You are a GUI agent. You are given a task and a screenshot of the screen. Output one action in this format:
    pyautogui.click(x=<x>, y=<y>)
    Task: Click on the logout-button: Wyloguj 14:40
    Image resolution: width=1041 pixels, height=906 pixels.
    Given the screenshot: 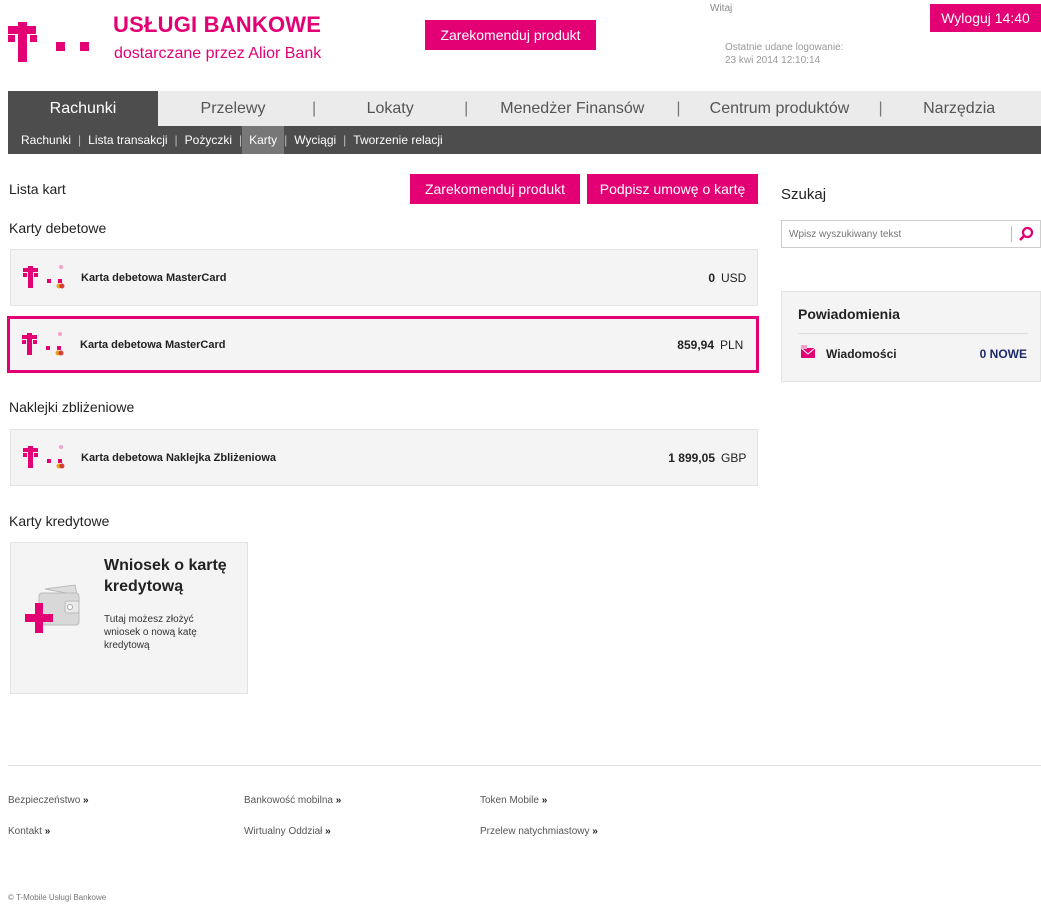 What is the action you would take?
    pyautogui.click(x=985, y=18)
    